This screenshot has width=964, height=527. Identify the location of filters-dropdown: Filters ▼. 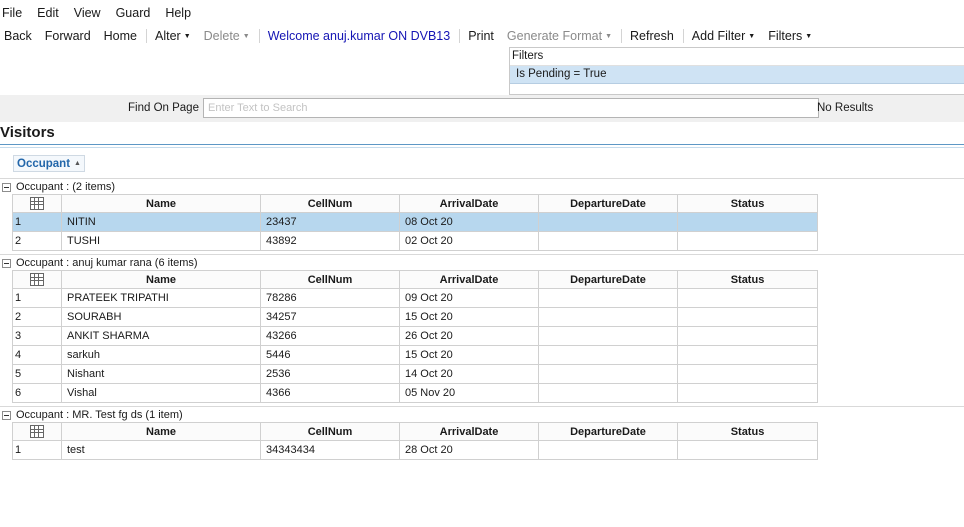
(792, 36).